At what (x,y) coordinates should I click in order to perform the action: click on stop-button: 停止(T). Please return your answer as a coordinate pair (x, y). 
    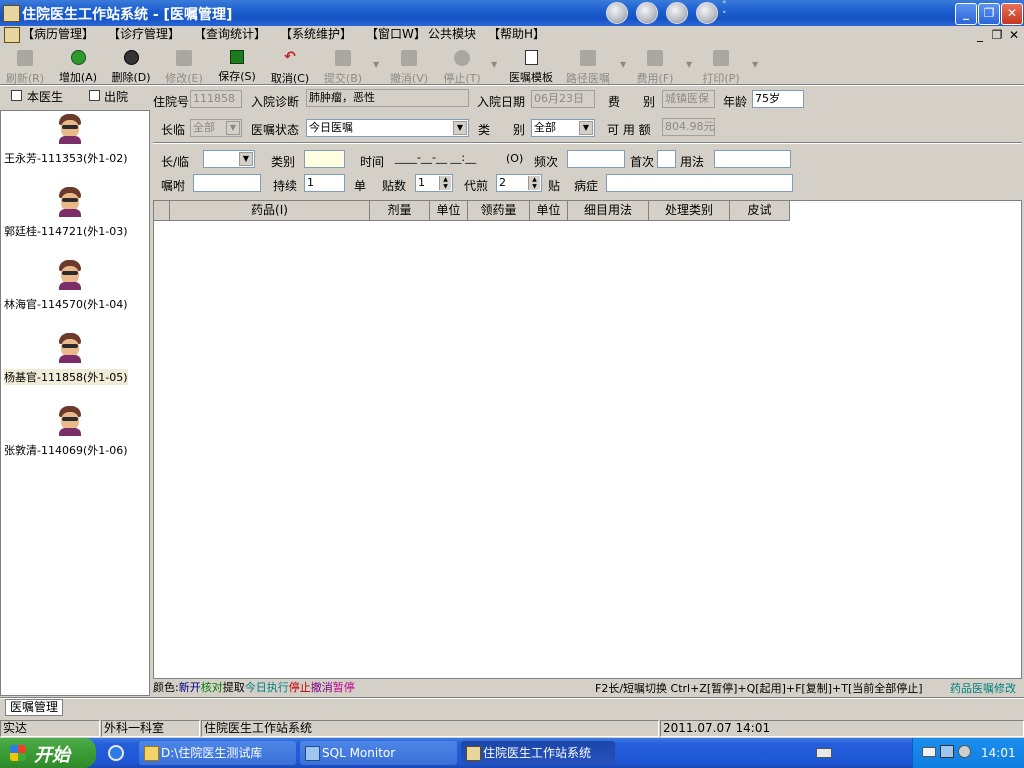
    Looking at the image, I should click on (462, 66).